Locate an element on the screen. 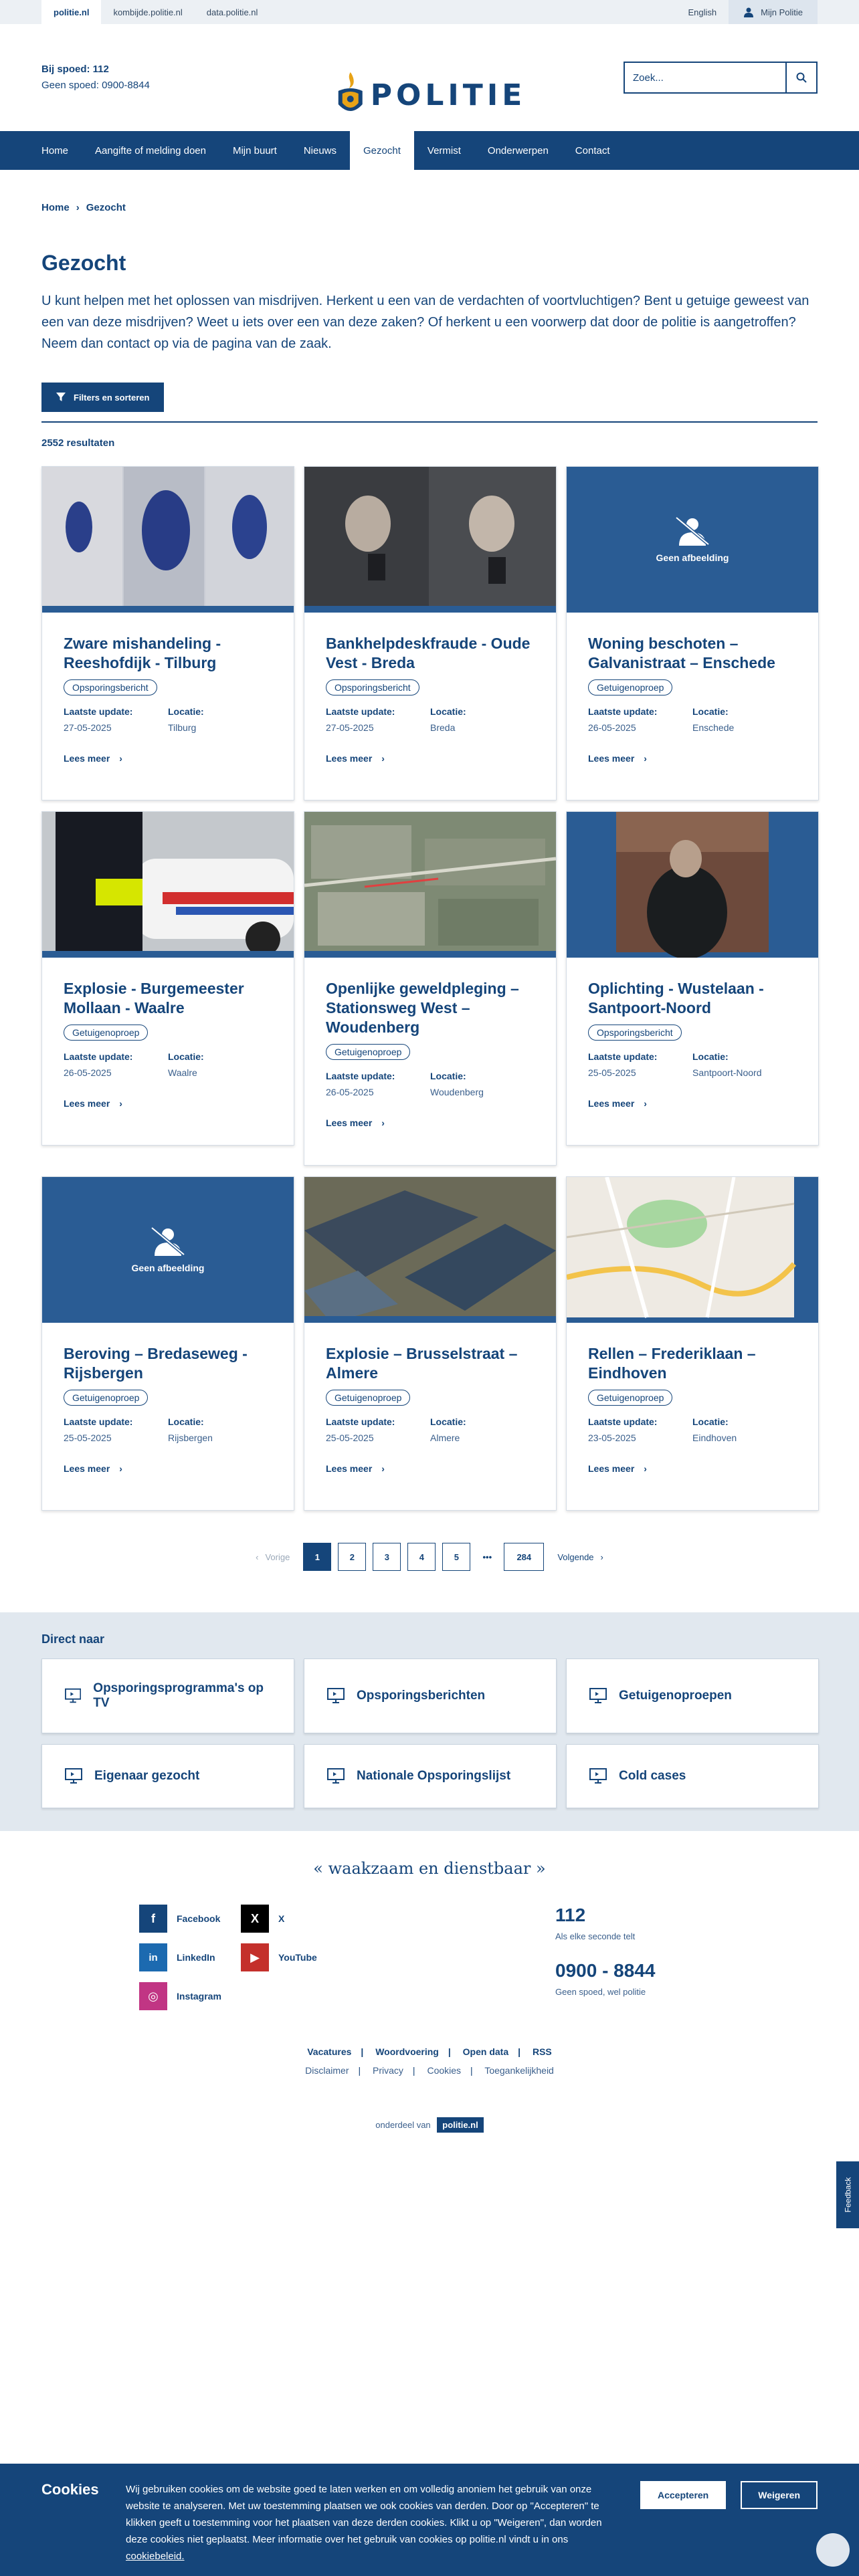  location-value: Rijsbergen is located at coordinates (190, 1437).